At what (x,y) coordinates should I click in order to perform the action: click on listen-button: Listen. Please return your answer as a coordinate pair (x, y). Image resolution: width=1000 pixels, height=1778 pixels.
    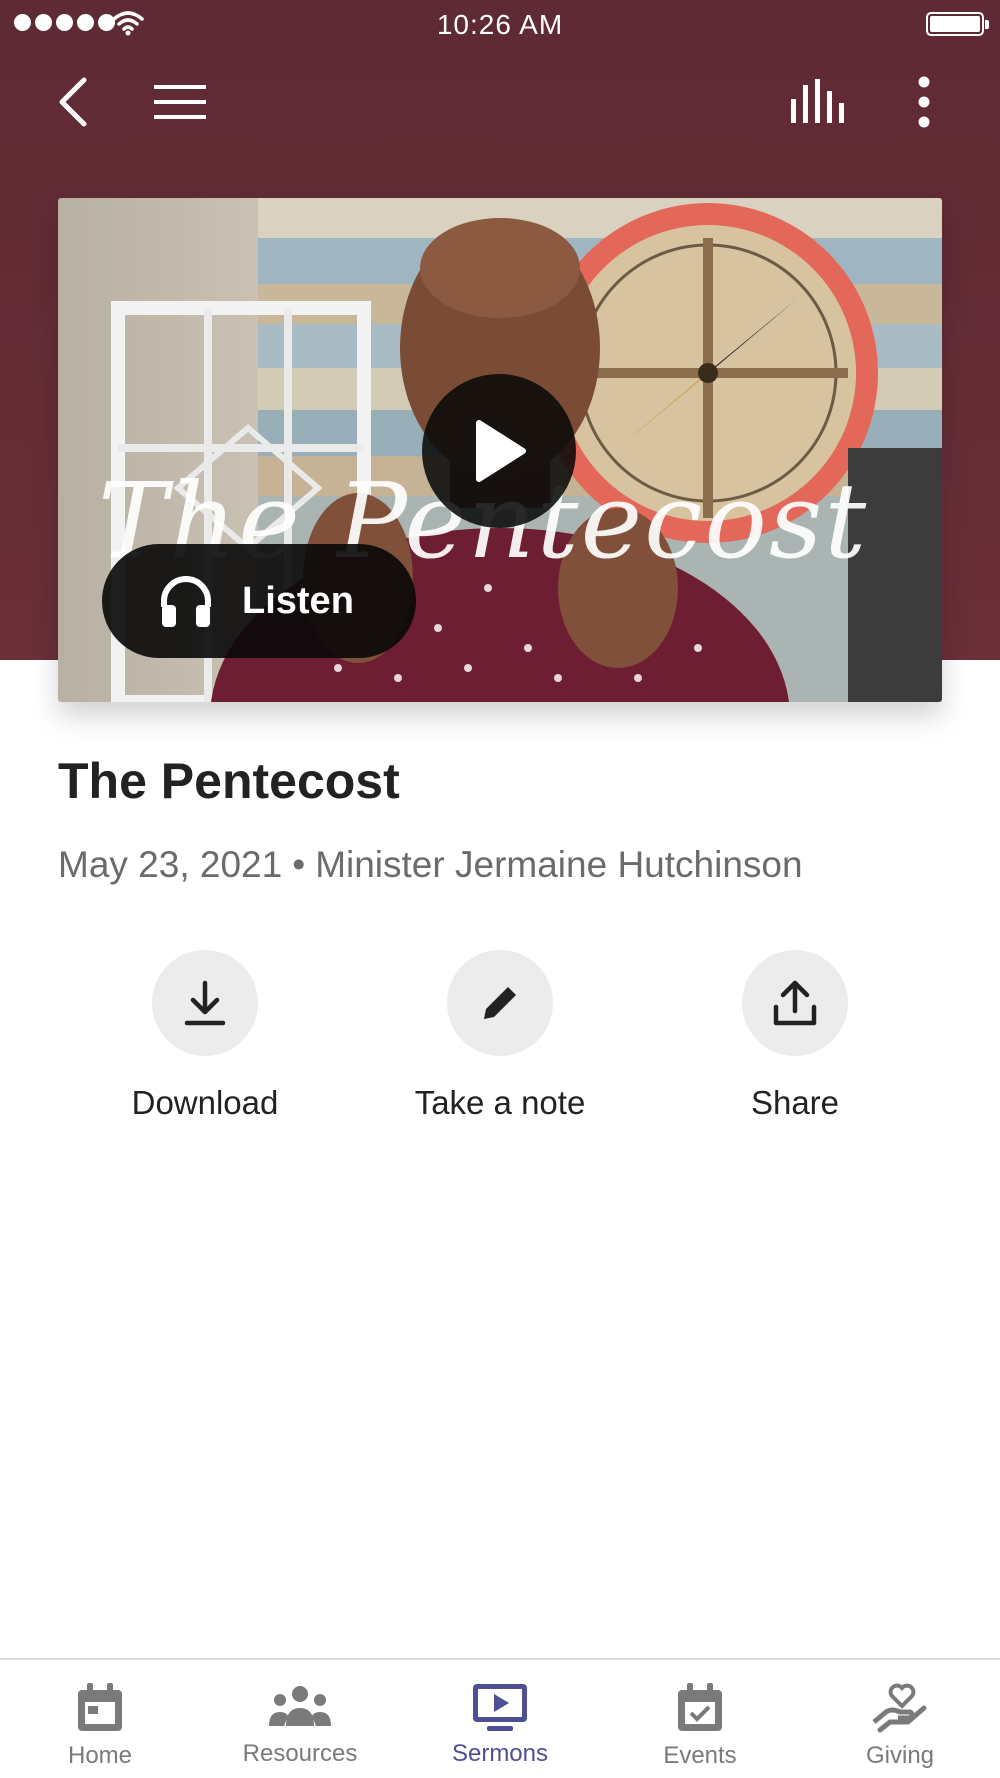
    Looking at the image, I should click on (259, 601).